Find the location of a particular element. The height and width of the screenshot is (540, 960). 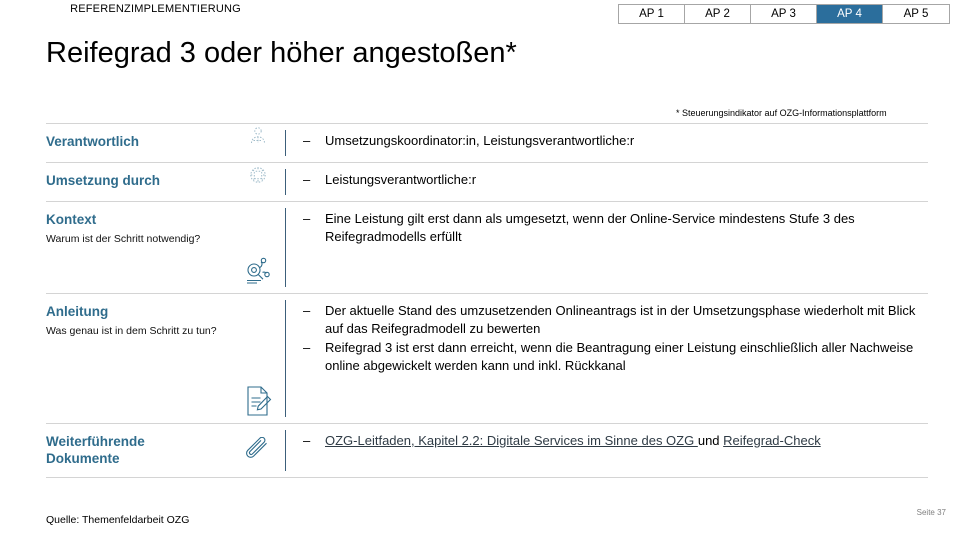

ap-tab-strip: AP 1 AP 2 AP 3 AP 4 AP 5 is located at coordinates (784, 14).